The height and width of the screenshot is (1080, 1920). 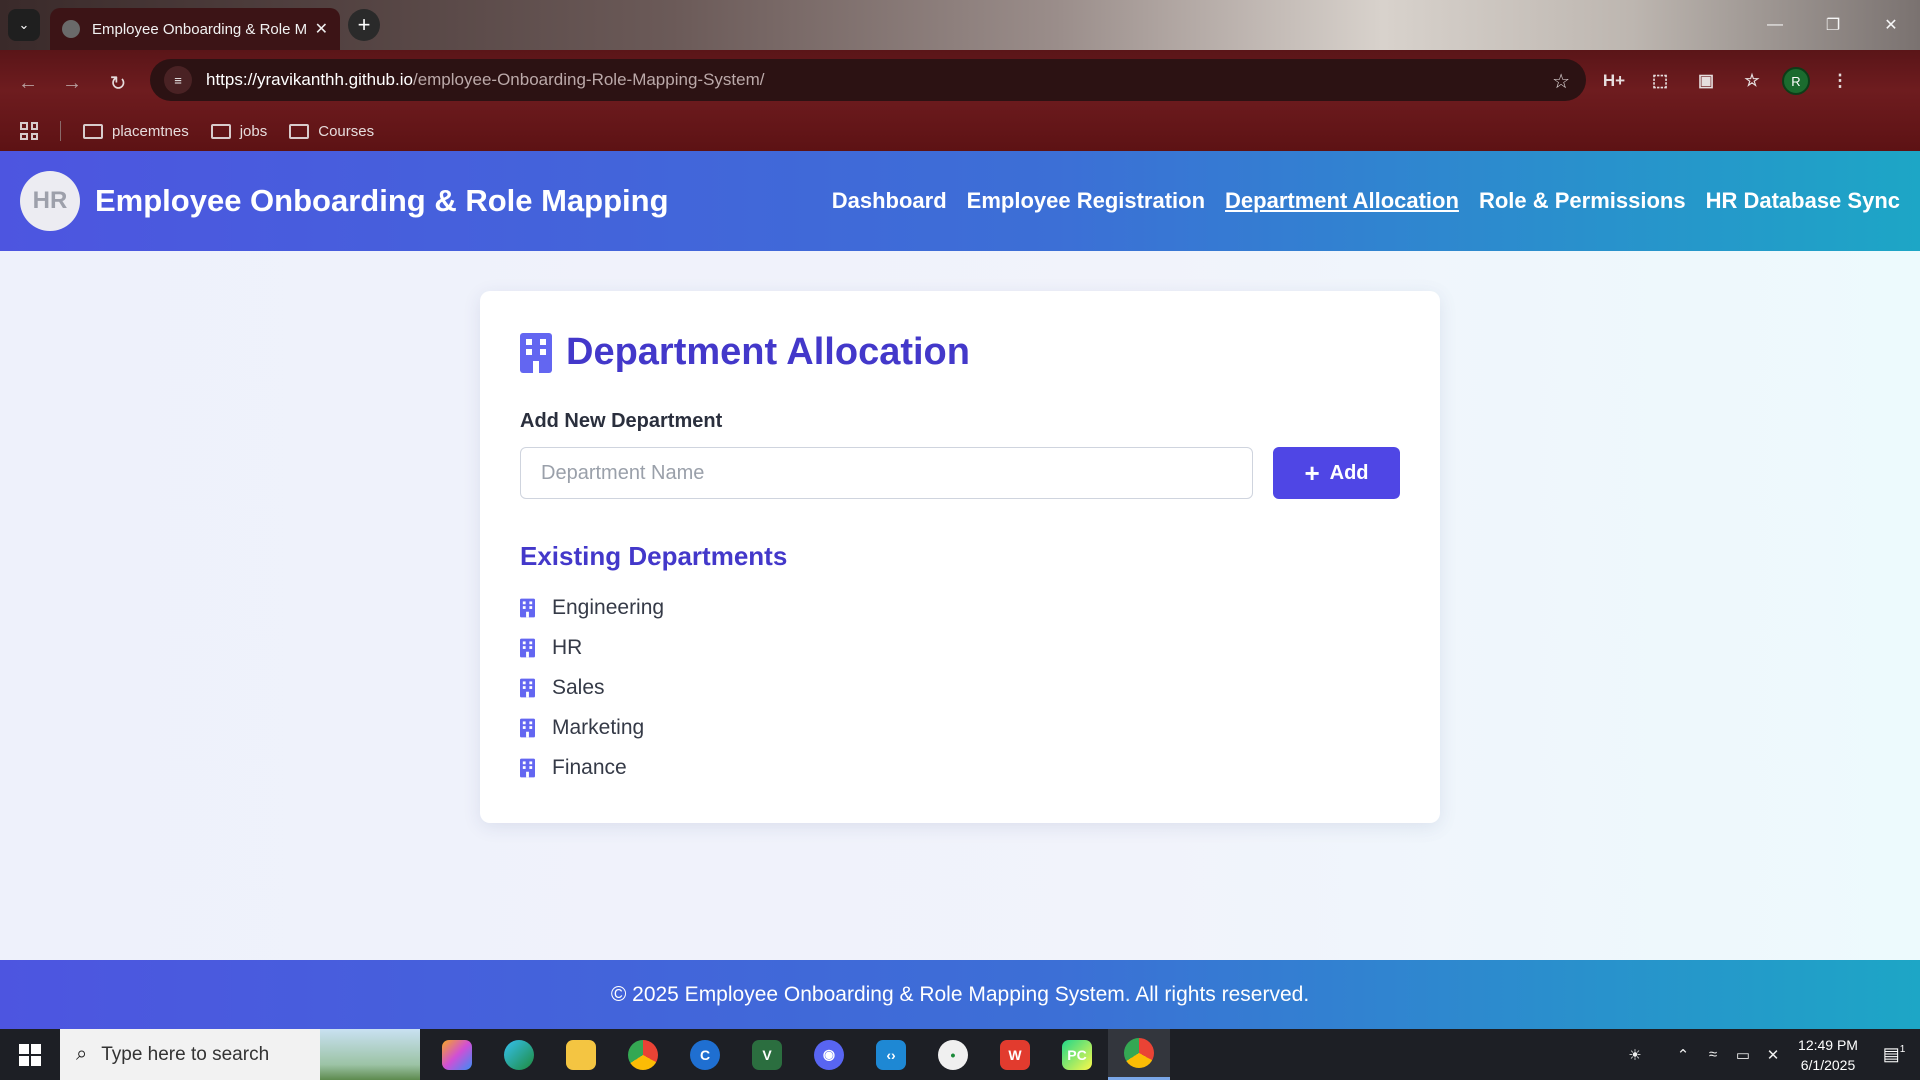 I want to click on volume-muted-icon: ✕, so click(x=1773, y=1055).